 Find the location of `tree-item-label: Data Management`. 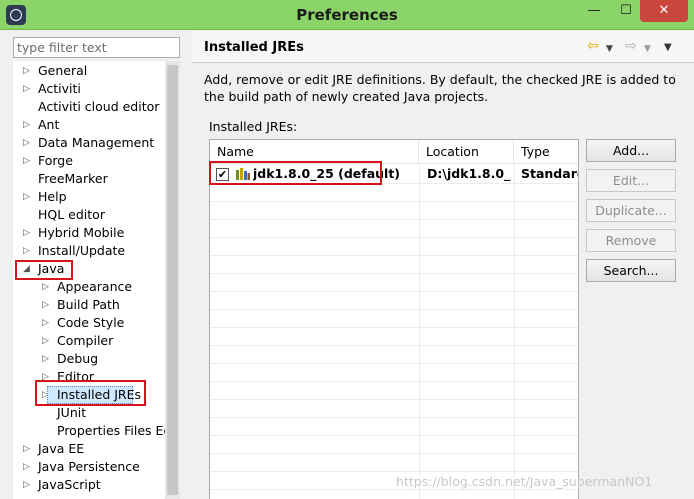

tree-item-label: Data Management is located at coordinates (96, 142).